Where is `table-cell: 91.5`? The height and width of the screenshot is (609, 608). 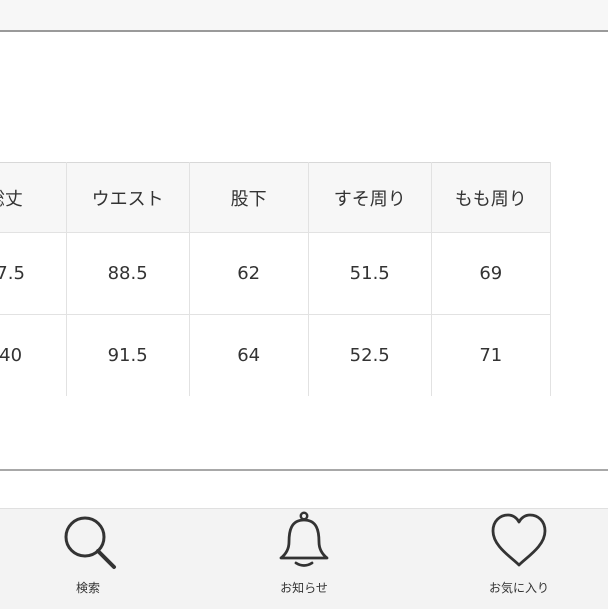
table-cell: 91.5 is located at coordinates (127, 355).